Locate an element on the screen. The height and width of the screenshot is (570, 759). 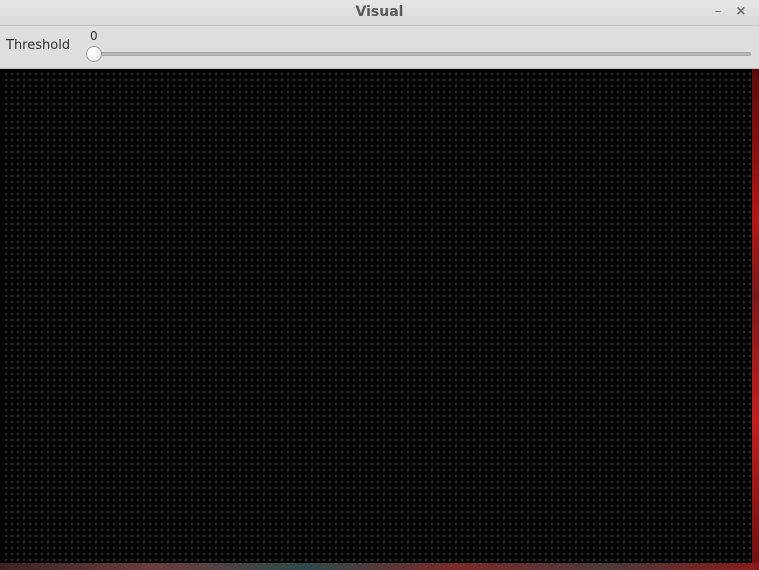
title-bar: Visual – × is located at coordinates (379, 13).